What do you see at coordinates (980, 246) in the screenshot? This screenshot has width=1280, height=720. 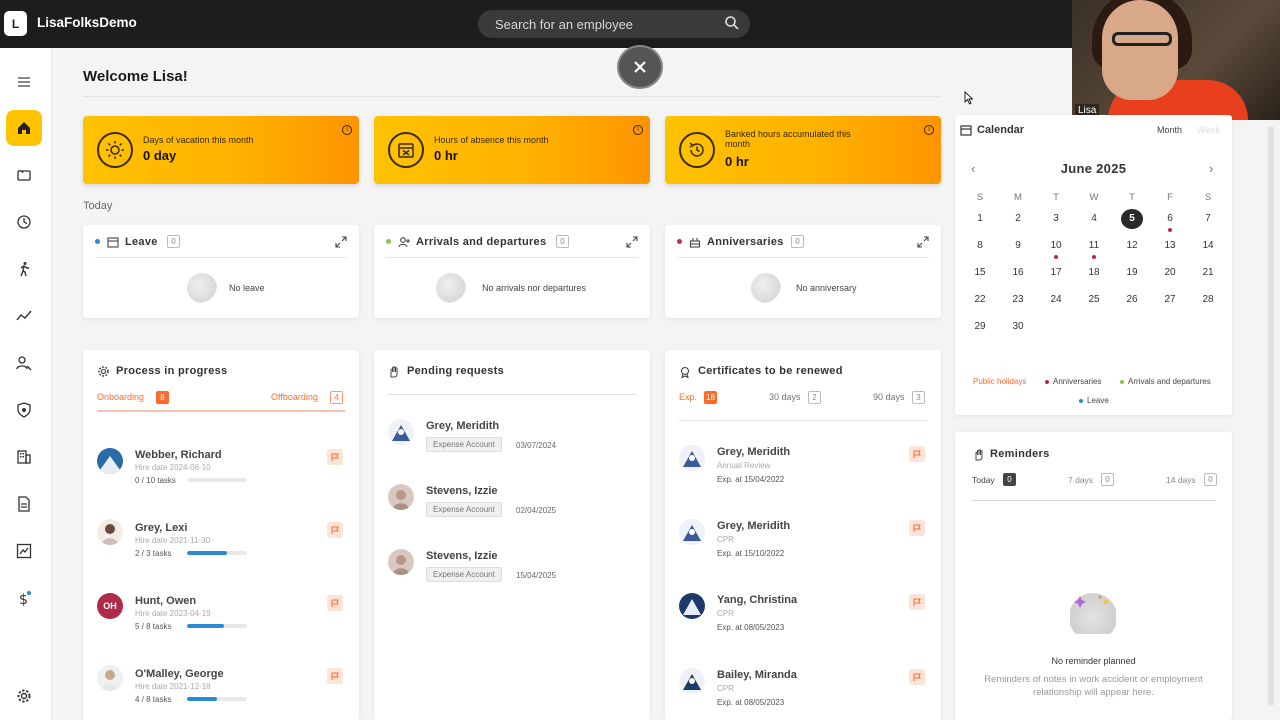 I see `calendar-day: 8` at bounding box center [980, 246].